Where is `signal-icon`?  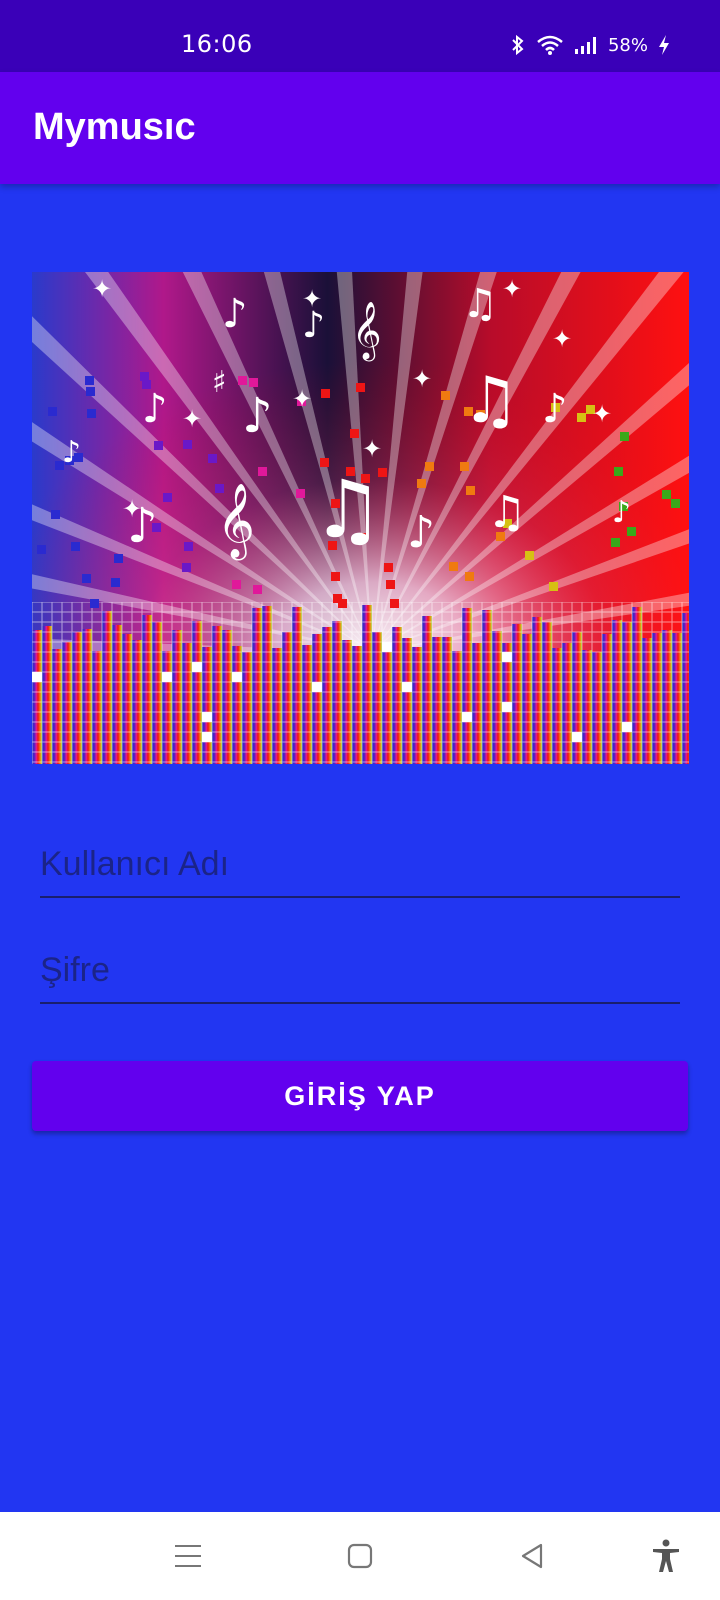
signal-icon is located at coordinates (586, 45).